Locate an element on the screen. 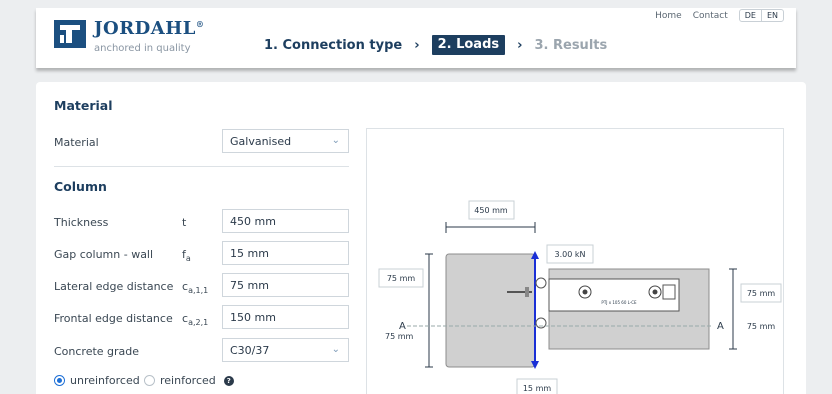 This screenshot has height=394, width=832. top-dim-label: 450 mm is located at coordinates (491, 210).